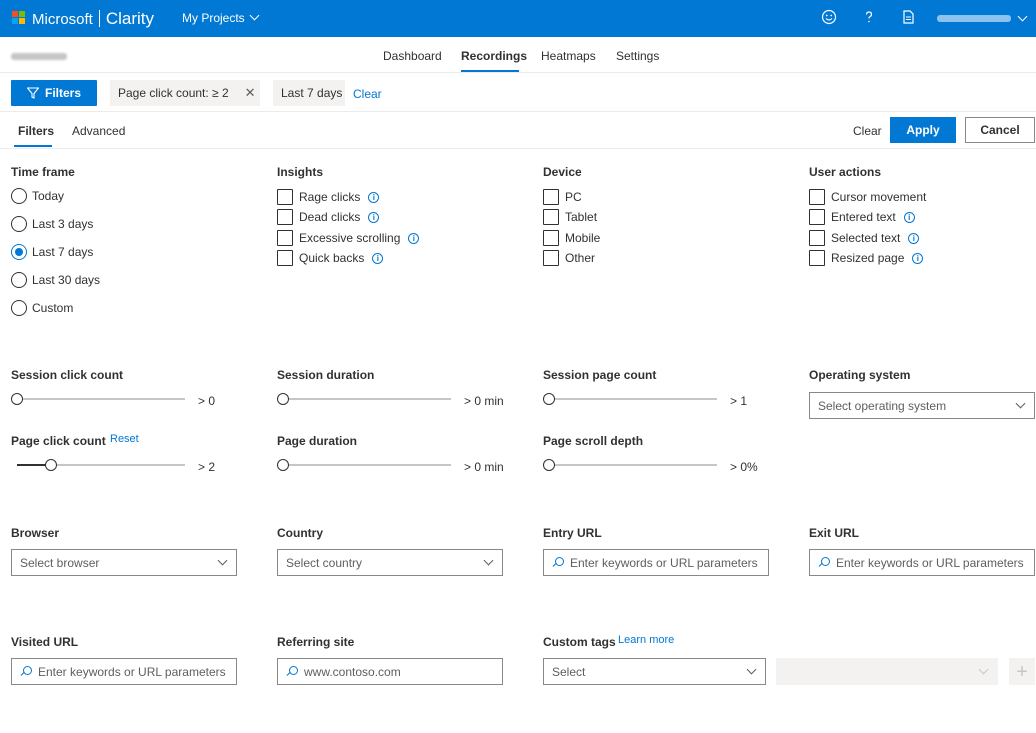 The height and width of the screenshot is (733, 1036). What do you see at coordinates (1000, 130) in the screenshot?
I see `cancel-button: Cancel` at bounding box center [1000, 130].